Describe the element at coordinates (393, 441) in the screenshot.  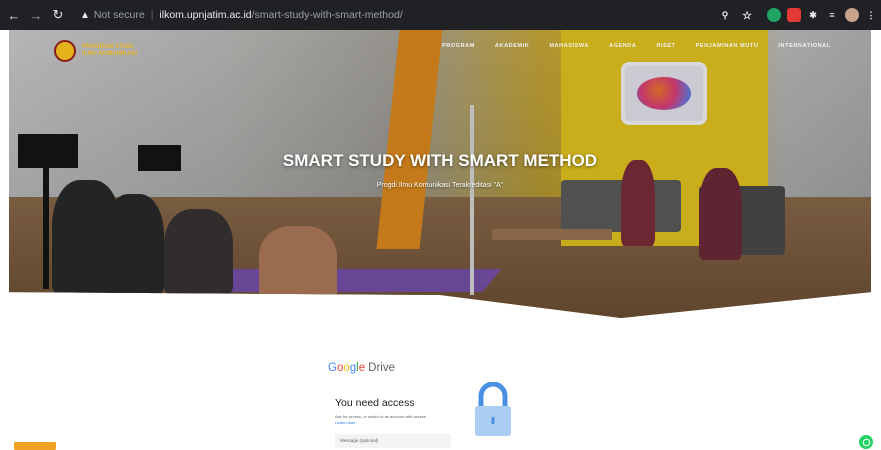
I see `access-message-input: Message (optional)` at that location.